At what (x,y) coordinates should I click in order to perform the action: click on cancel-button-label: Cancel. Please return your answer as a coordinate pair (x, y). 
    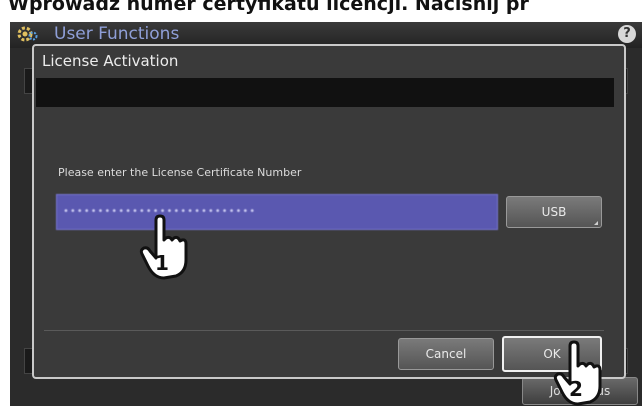
    Looking at the image, I should click on (446, 354).